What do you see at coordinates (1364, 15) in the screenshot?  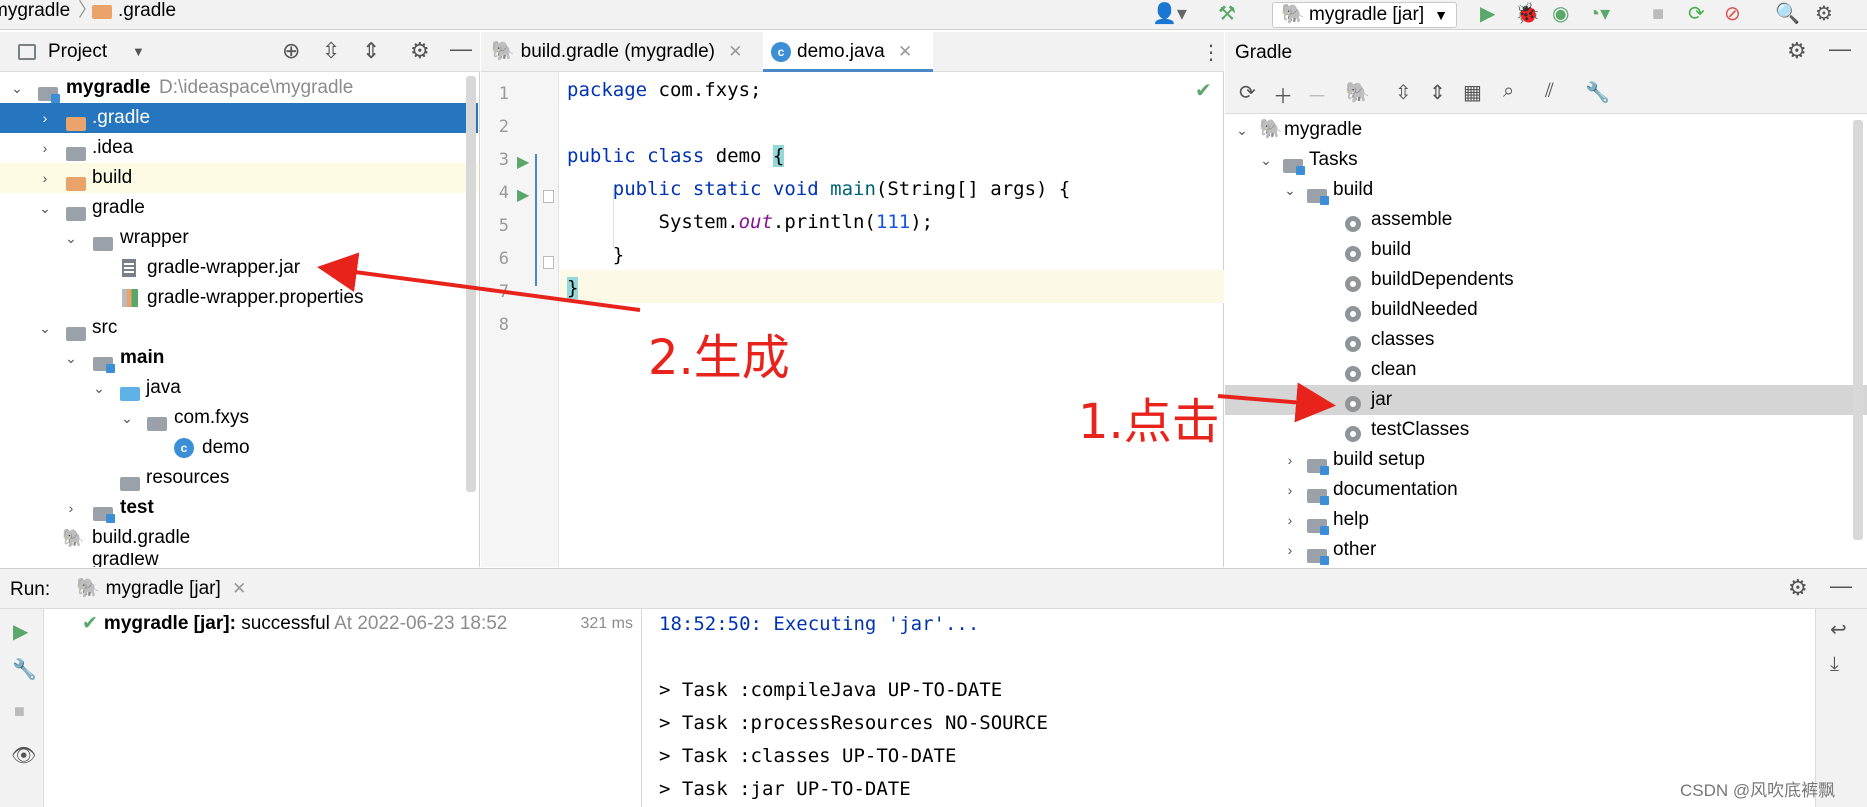 I see `run-configuration-select: 🐘 mygradle [jar] ▼` at bounding box center [1364, 15].